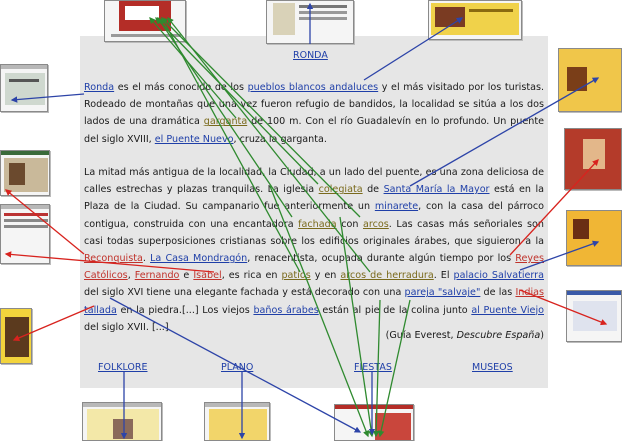  I want to click on text: en la piedra.[...] Los viejos, so click(185, 310).